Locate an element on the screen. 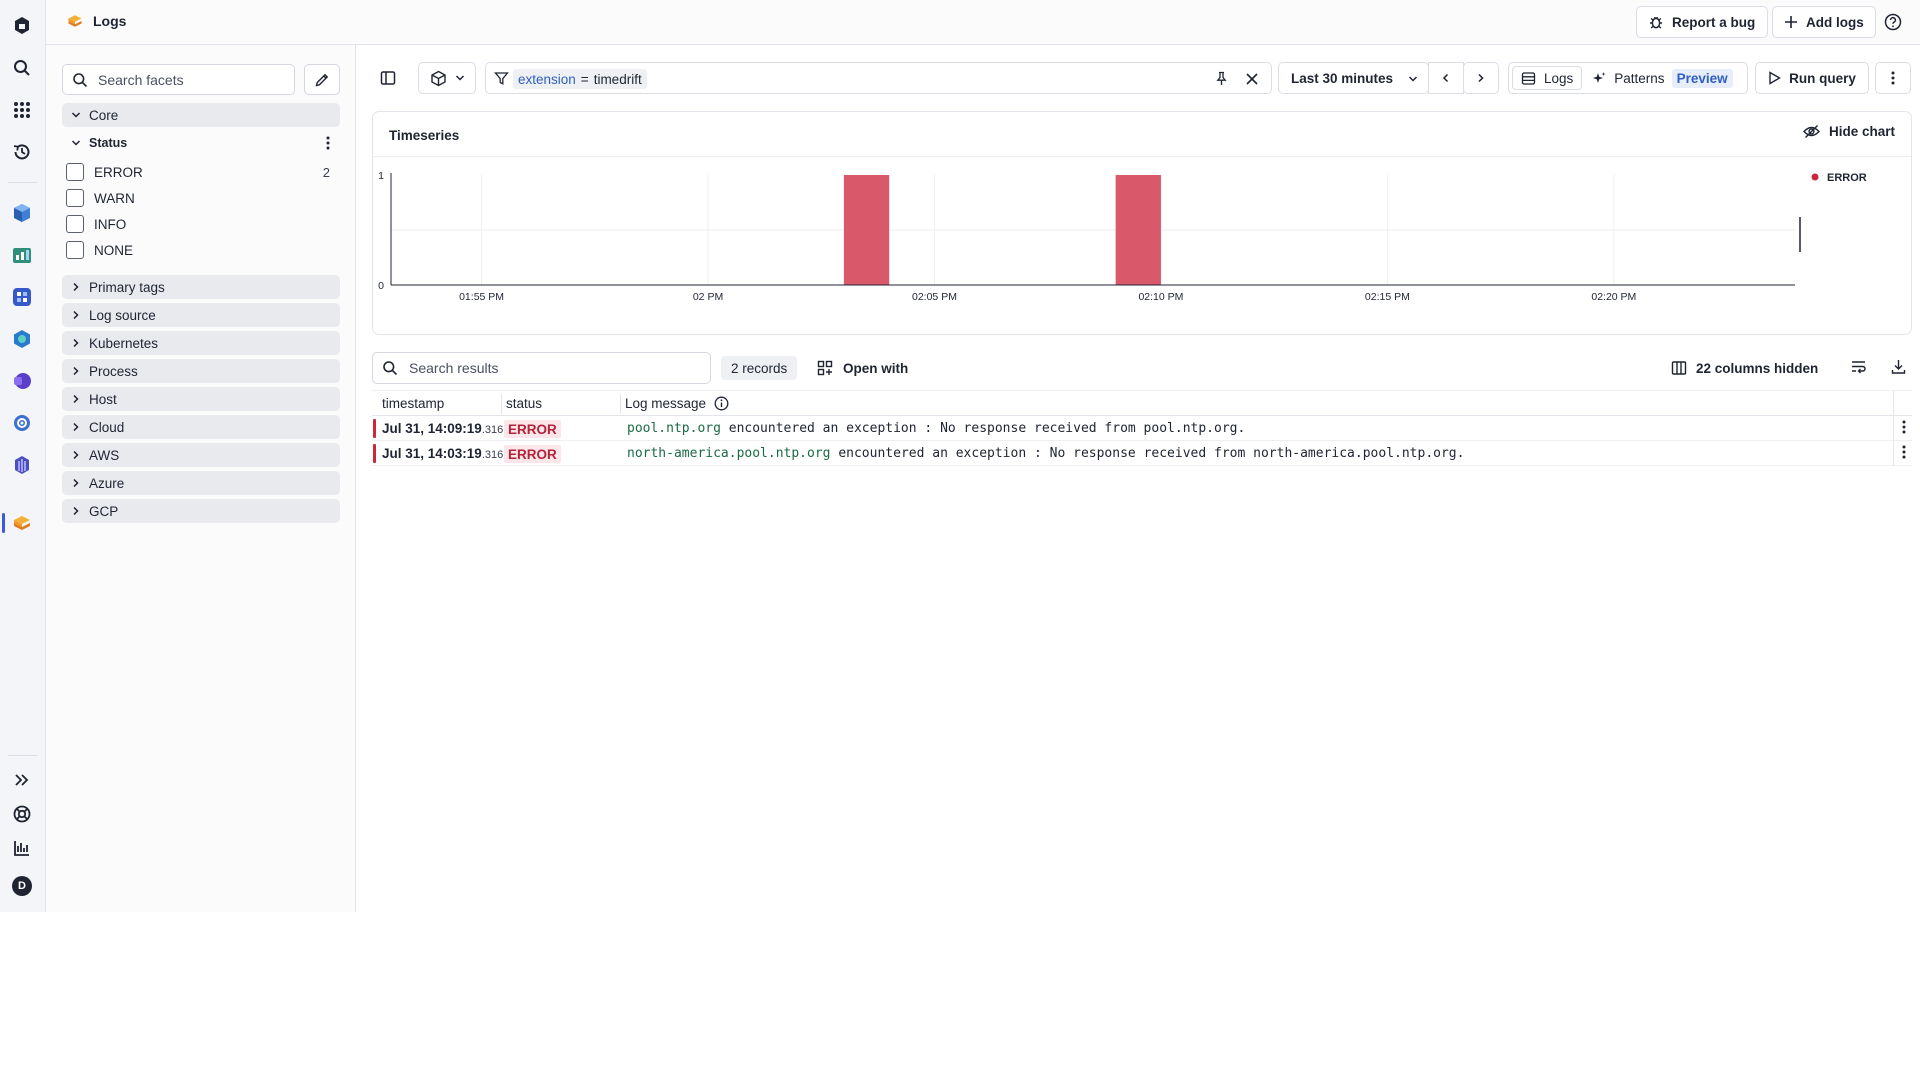  settings-app-icon is located at coordinates (22, 423).